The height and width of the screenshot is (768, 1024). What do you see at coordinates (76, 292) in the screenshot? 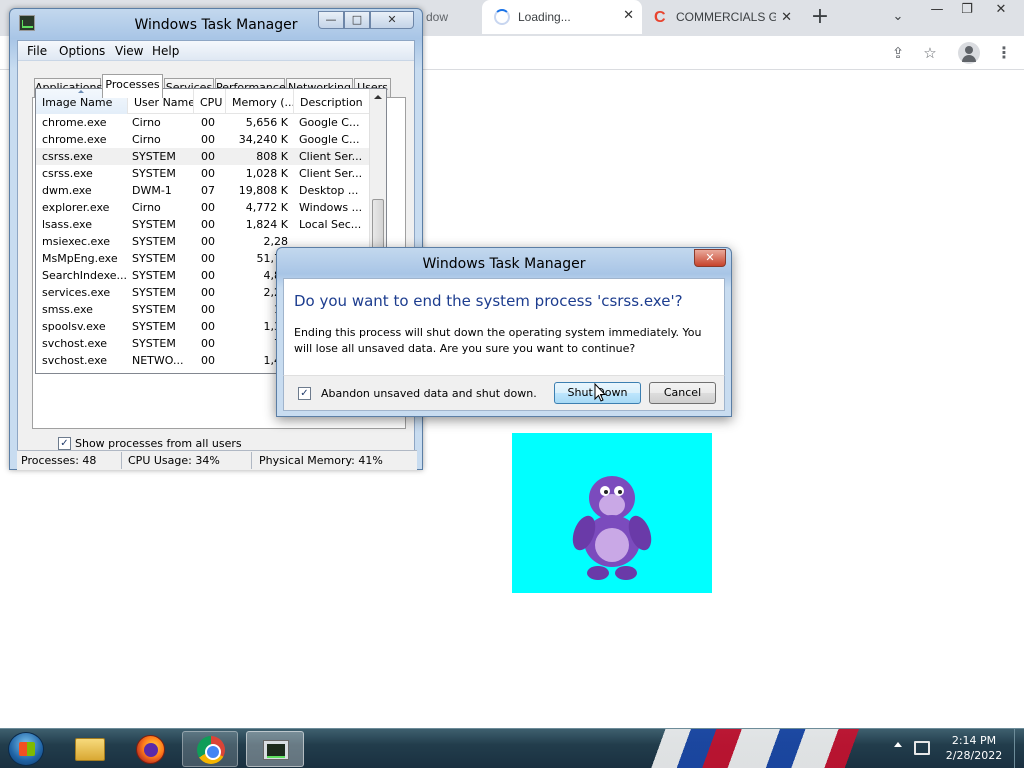
I see `process-cell-image: services.exe` at bounding box center [76, 292].